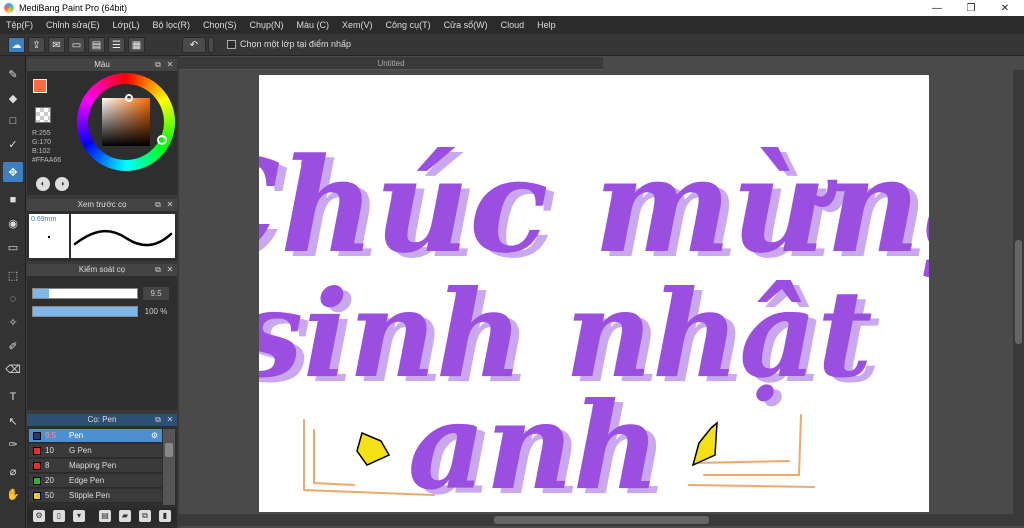 This screenshot has width=1024, height=528. Describe the element at coordinates (87, 480) in the screenshot. I see `brush-item-name: Edge Pen` at that location.